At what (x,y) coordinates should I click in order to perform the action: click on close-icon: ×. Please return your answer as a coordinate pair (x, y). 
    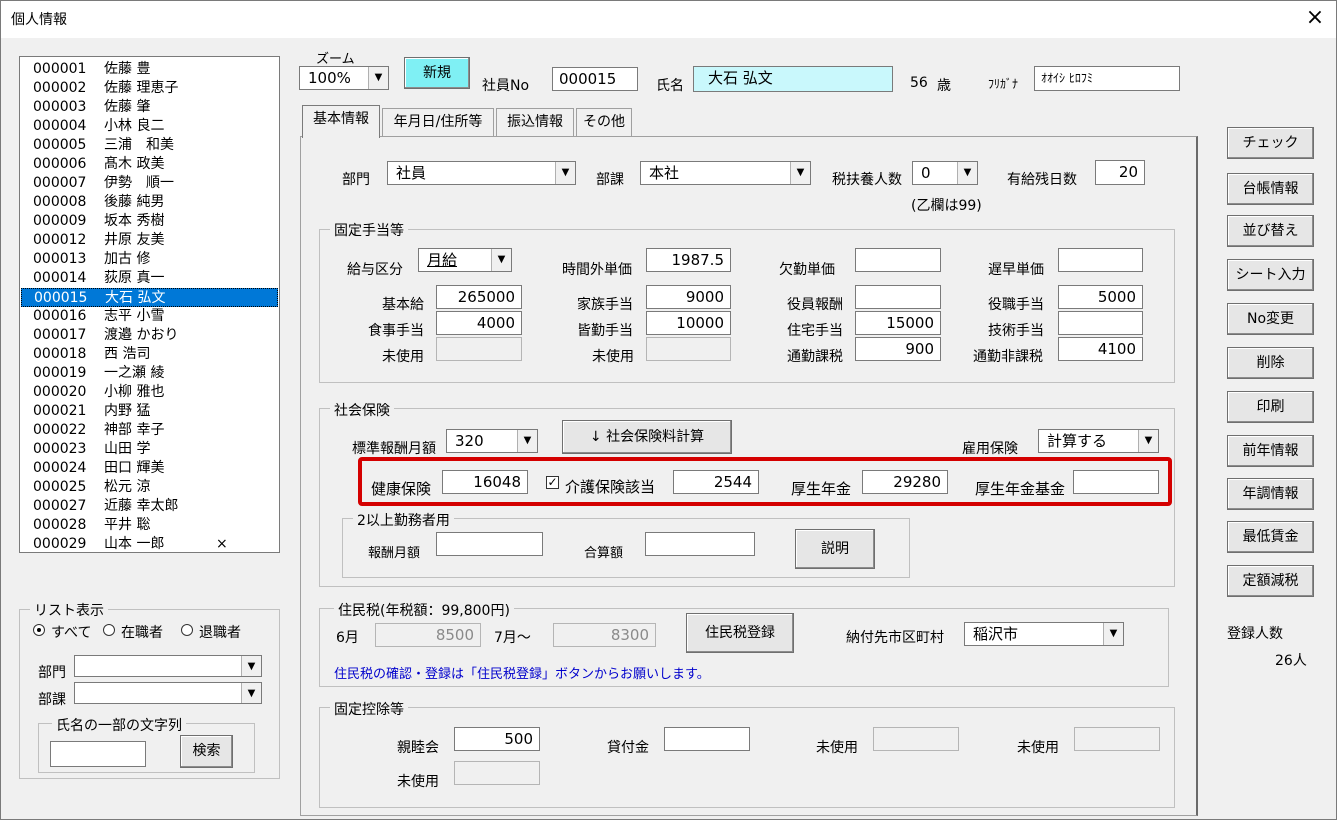
    Looking at the image, I should click on (1315, 18).